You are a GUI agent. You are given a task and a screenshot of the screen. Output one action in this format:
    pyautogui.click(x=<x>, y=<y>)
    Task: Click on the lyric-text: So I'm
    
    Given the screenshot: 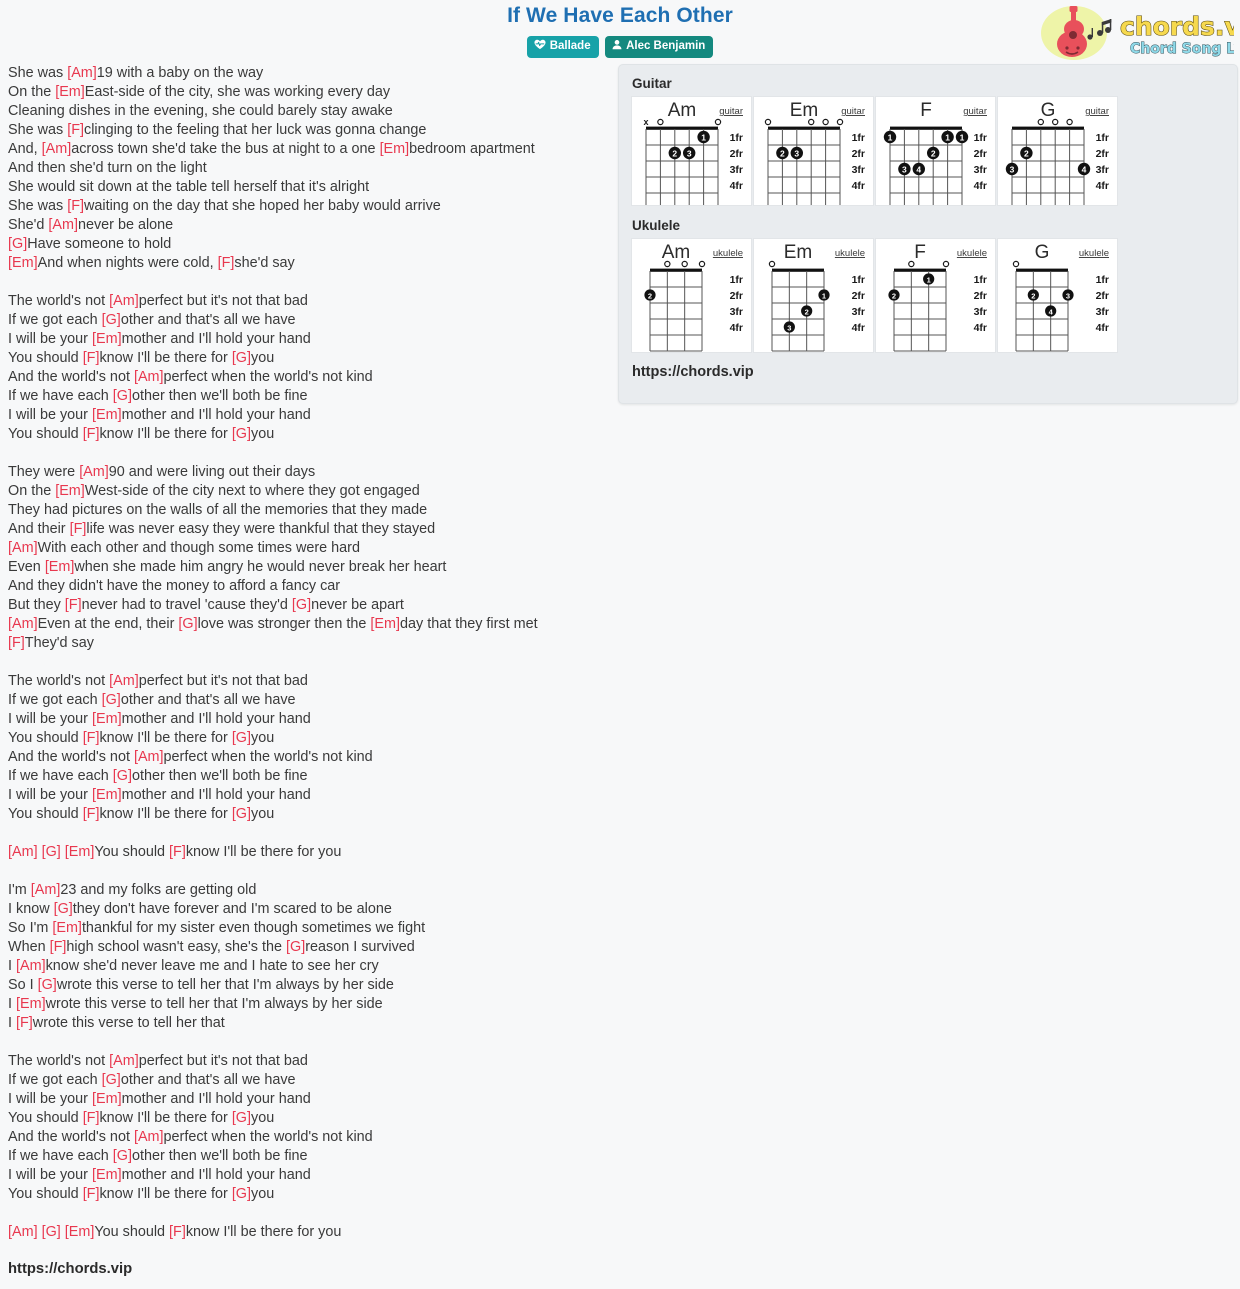 What is the action you would take?
    pyautogui.click(x=30, y=928)
    